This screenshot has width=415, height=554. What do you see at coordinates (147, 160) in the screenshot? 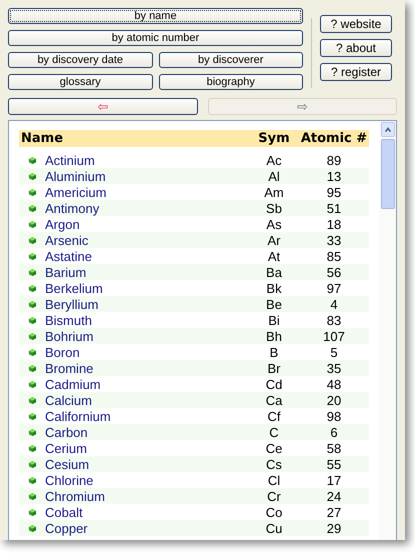
I see `element-name: Actinium` at bounding box center [147, 160].